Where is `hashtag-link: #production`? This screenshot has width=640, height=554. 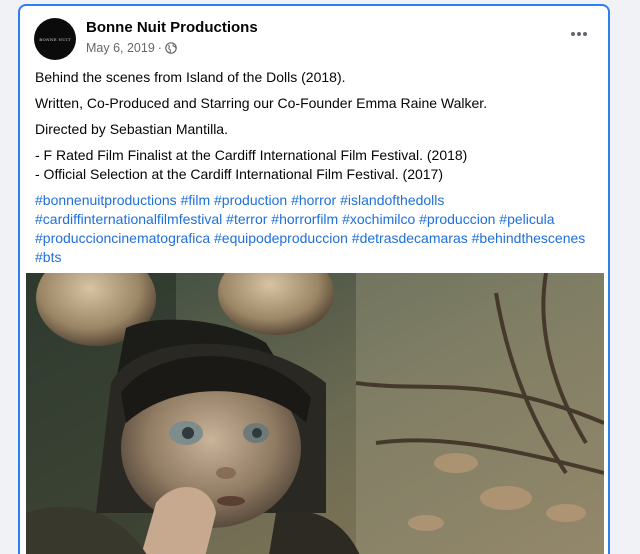 hashtag-link: #production is located at coordinates (250, 200).